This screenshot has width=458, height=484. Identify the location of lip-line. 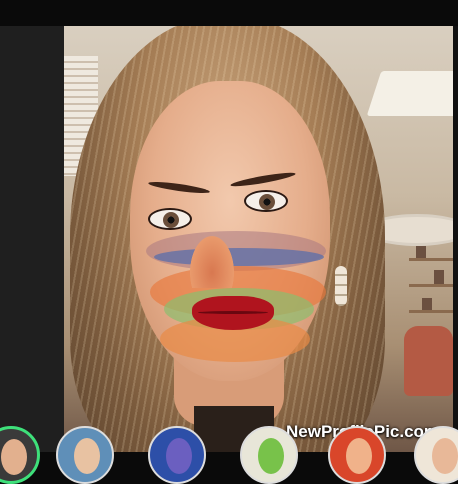
(233, 312).